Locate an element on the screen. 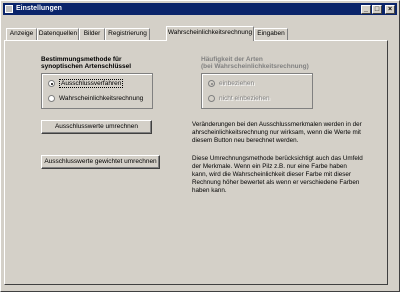 Image resolution: width=400 pixels, height=292 pixels. window-title: Einstellungen is located at coordinates (39, 8).